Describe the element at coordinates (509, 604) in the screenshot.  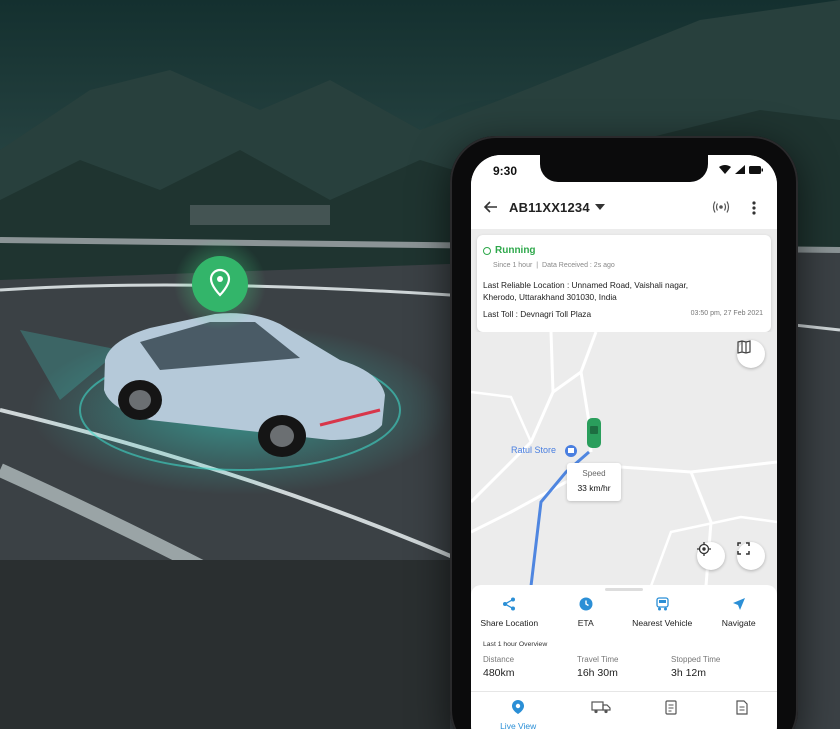
I see `share-icon` at that location.